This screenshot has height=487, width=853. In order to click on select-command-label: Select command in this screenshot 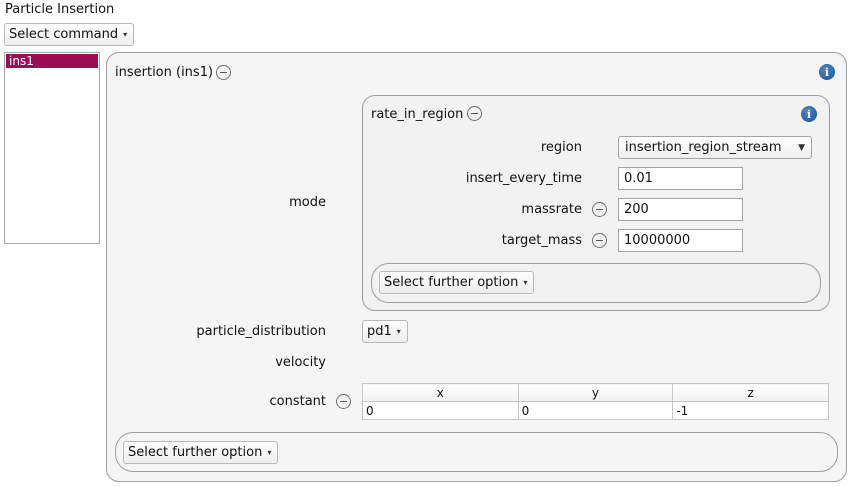, I will do `click(64, 34)`.